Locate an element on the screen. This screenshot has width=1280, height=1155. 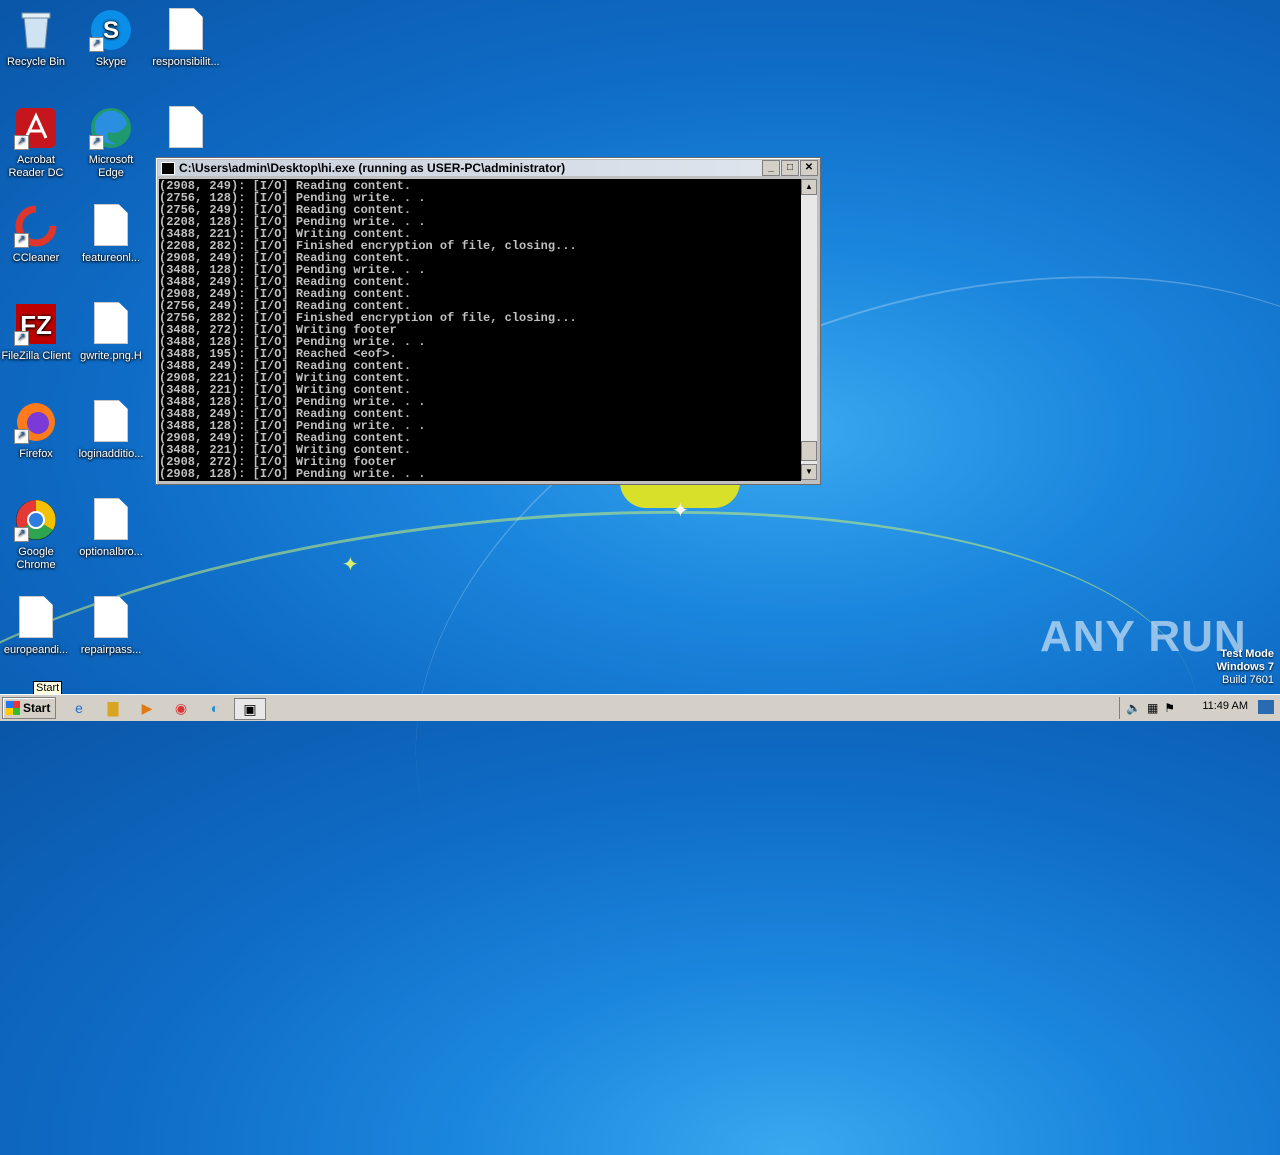
desktop-icon-file is located at coordinates (186, 130).